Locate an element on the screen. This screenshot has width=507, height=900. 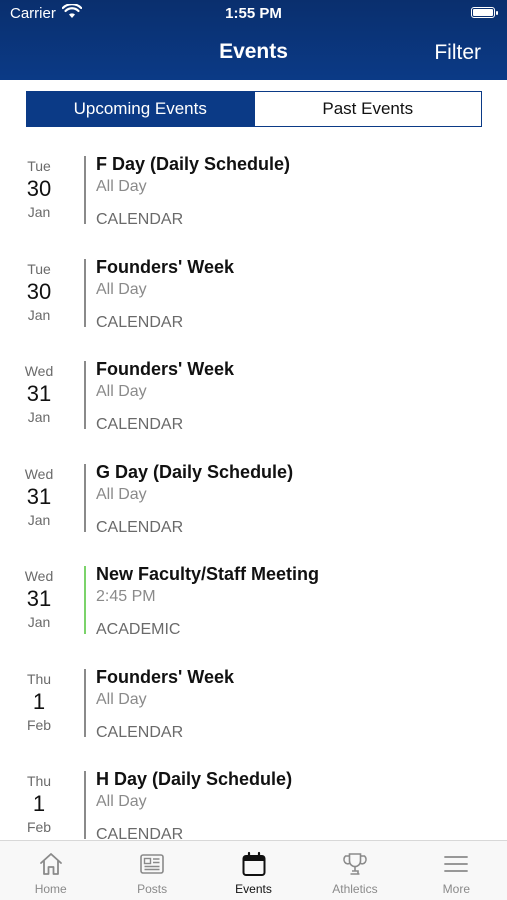
tab-label: More is located at coordinates (456, 889).